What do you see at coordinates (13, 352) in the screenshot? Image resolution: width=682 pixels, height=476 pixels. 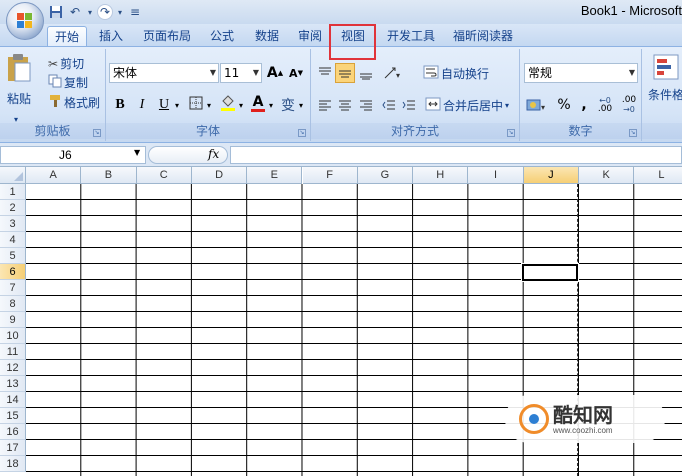 I see `row-header-11: 11` at bounding box center [13, 352].